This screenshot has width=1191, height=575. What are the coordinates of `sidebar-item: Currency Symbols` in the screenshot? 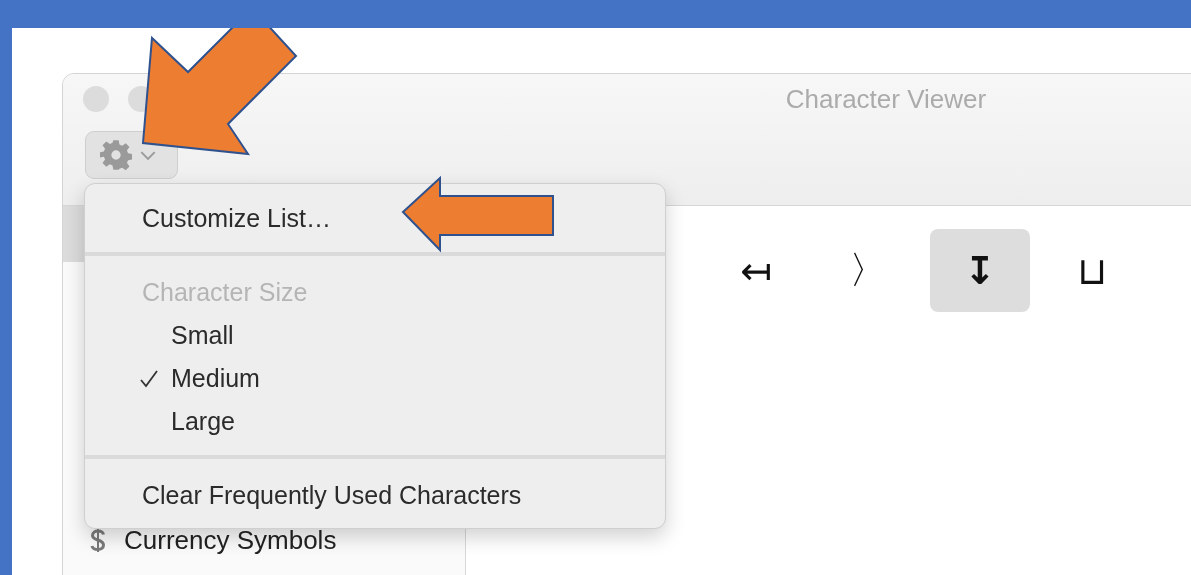 It's located at (230, 540).